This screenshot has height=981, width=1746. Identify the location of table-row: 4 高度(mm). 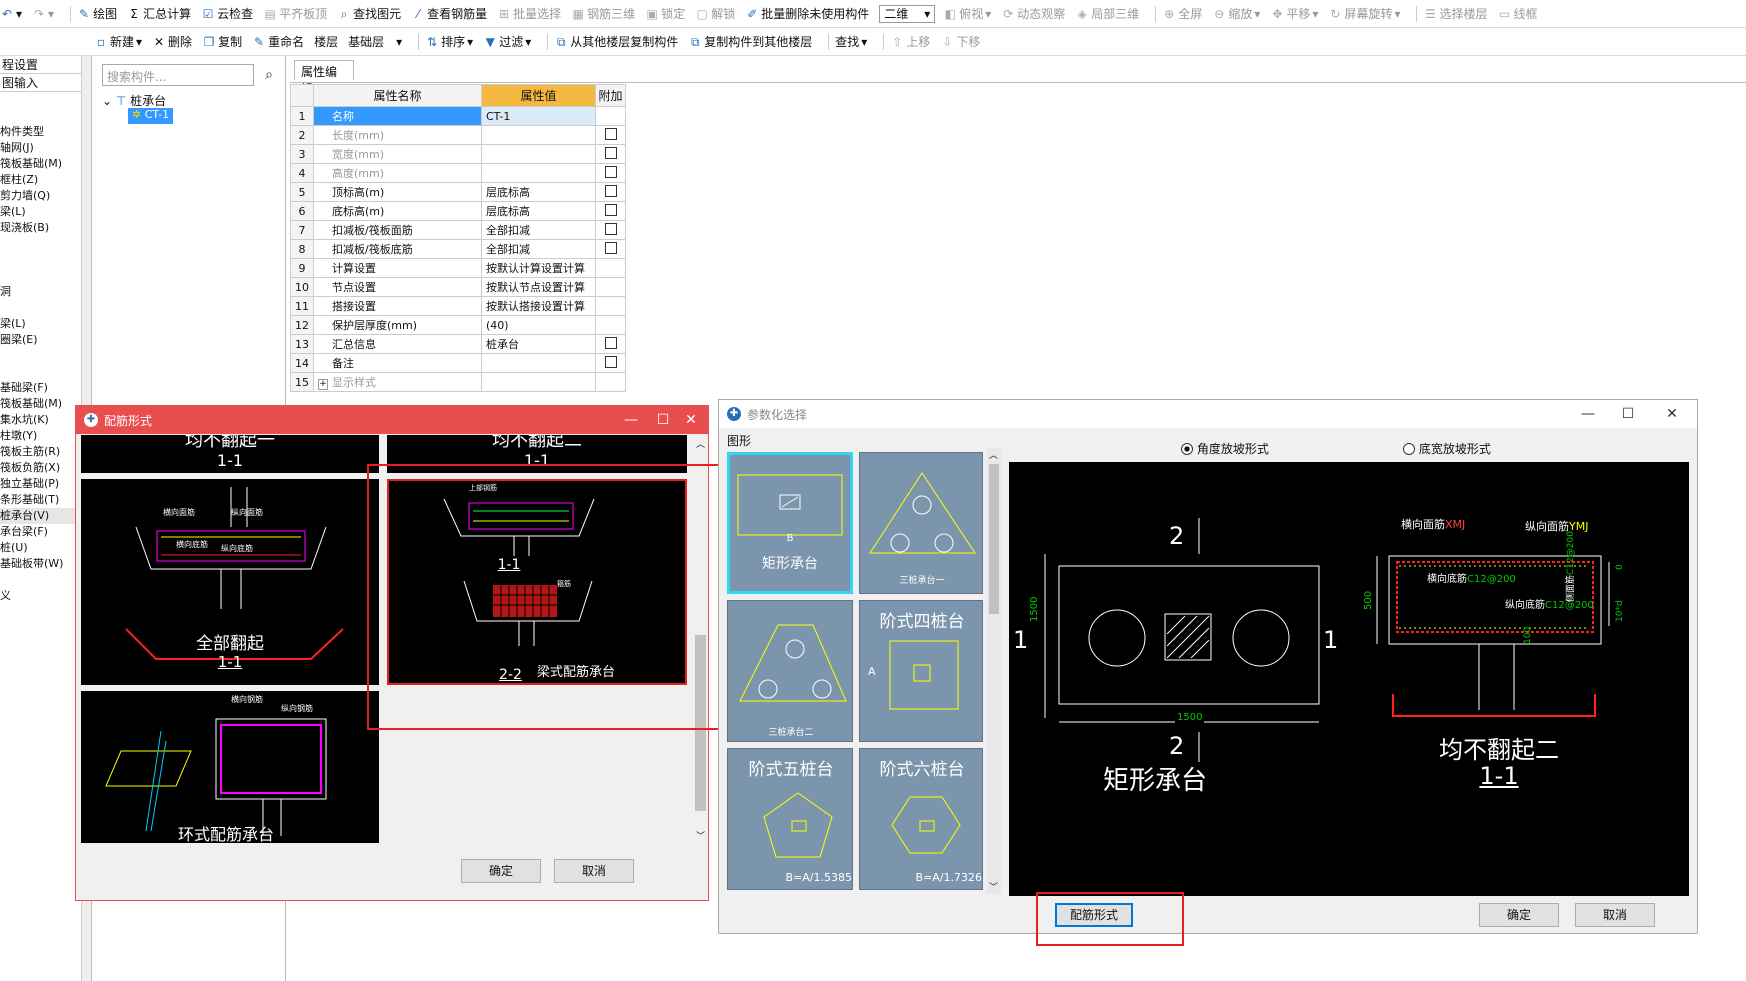
(458, 173).